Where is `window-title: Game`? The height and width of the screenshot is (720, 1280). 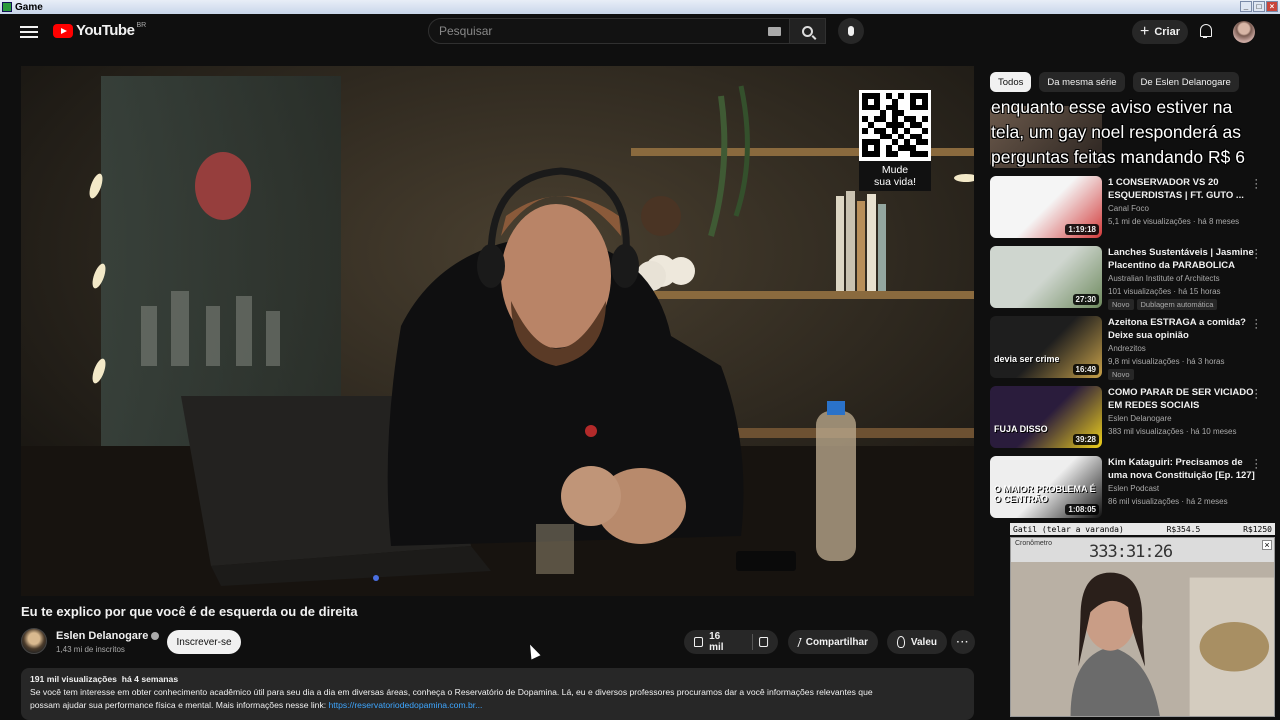 window-title: Game is located at coordinates (29, 7).